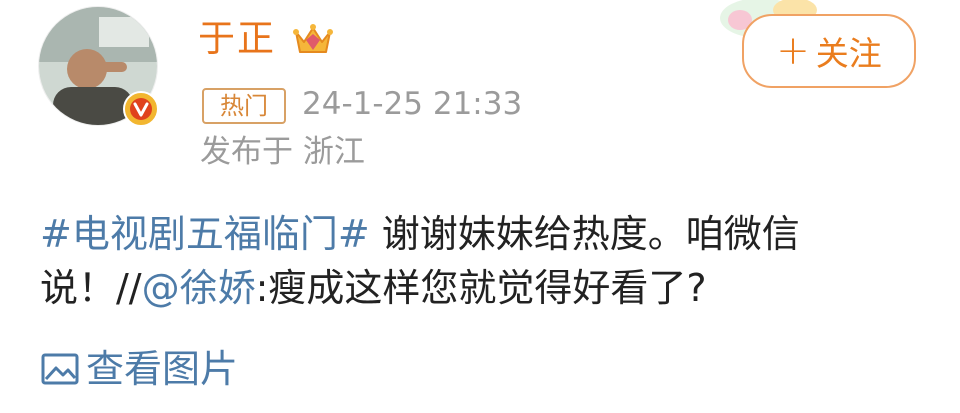 Image resolution: width=960 pixels, height=413 pixels. I want to click on image-icon, so click(60, 369).